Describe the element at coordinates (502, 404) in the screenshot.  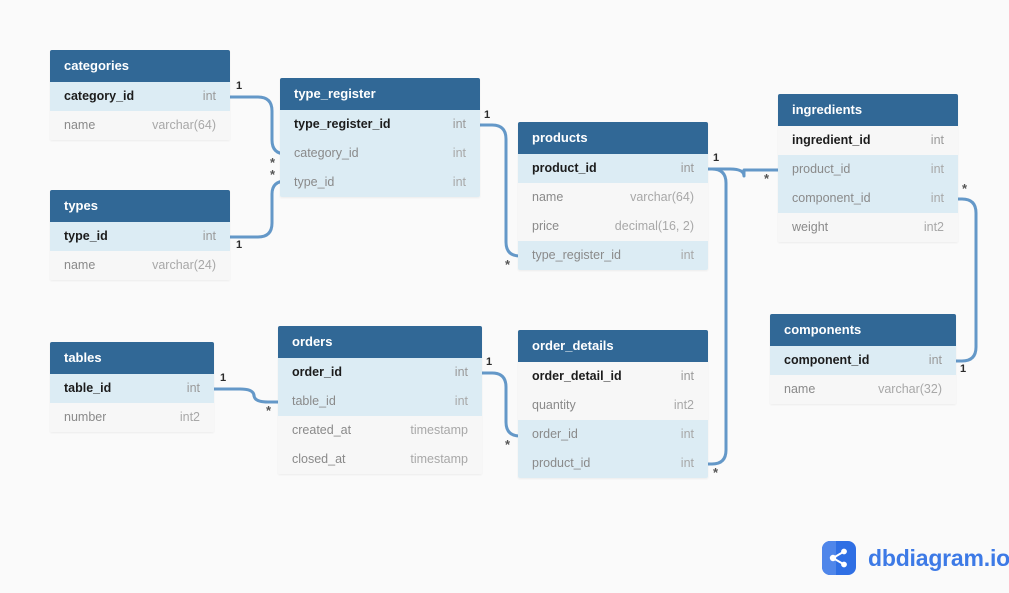
I see `edge-orders-order_details` at that location.